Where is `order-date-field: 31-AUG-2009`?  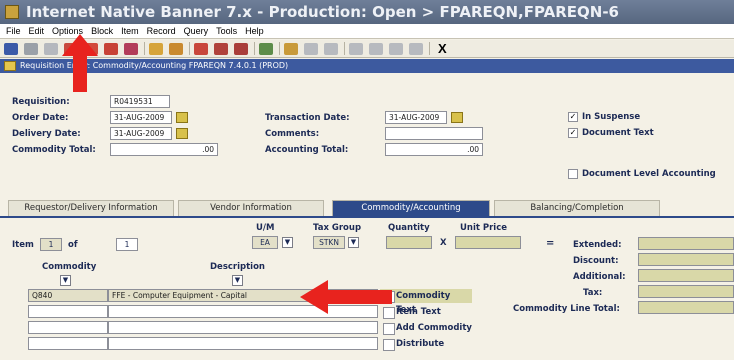
order-date-field: 31-AUG-2009 is located at coordinates (141, 117).